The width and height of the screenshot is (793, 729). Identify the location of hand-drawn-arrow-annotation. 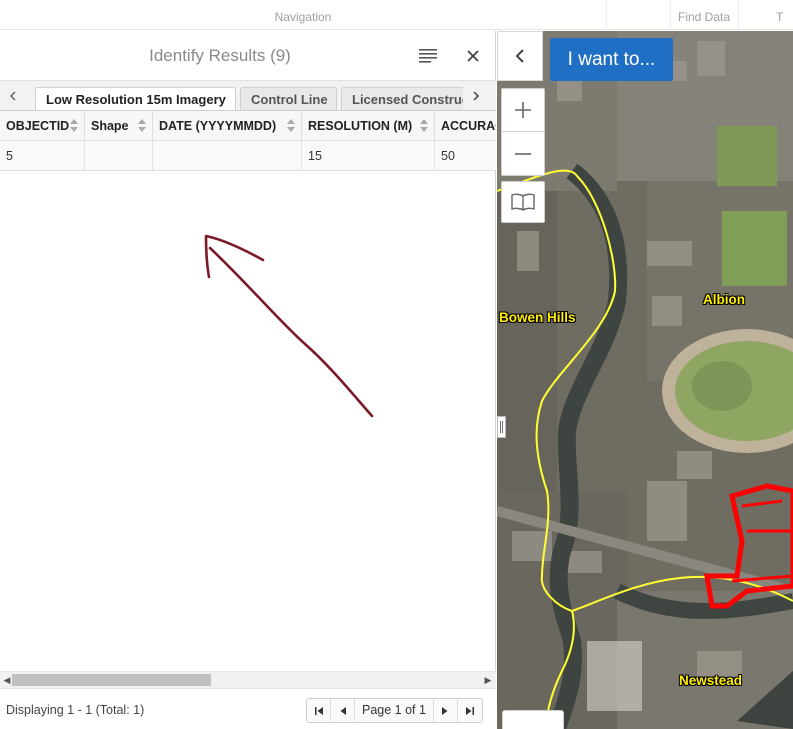
(289, 326).